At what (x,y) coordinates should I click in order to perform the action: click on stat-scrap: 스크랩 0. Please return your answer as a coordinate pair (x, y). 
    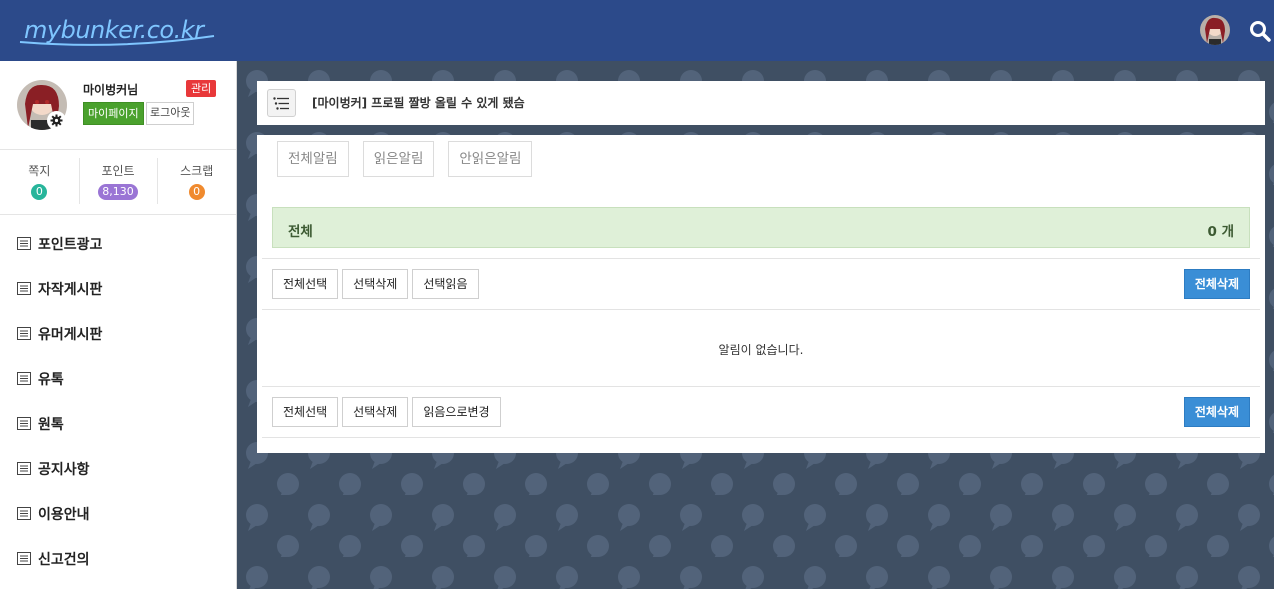
    Looking at the image, I should click on (196, 182).